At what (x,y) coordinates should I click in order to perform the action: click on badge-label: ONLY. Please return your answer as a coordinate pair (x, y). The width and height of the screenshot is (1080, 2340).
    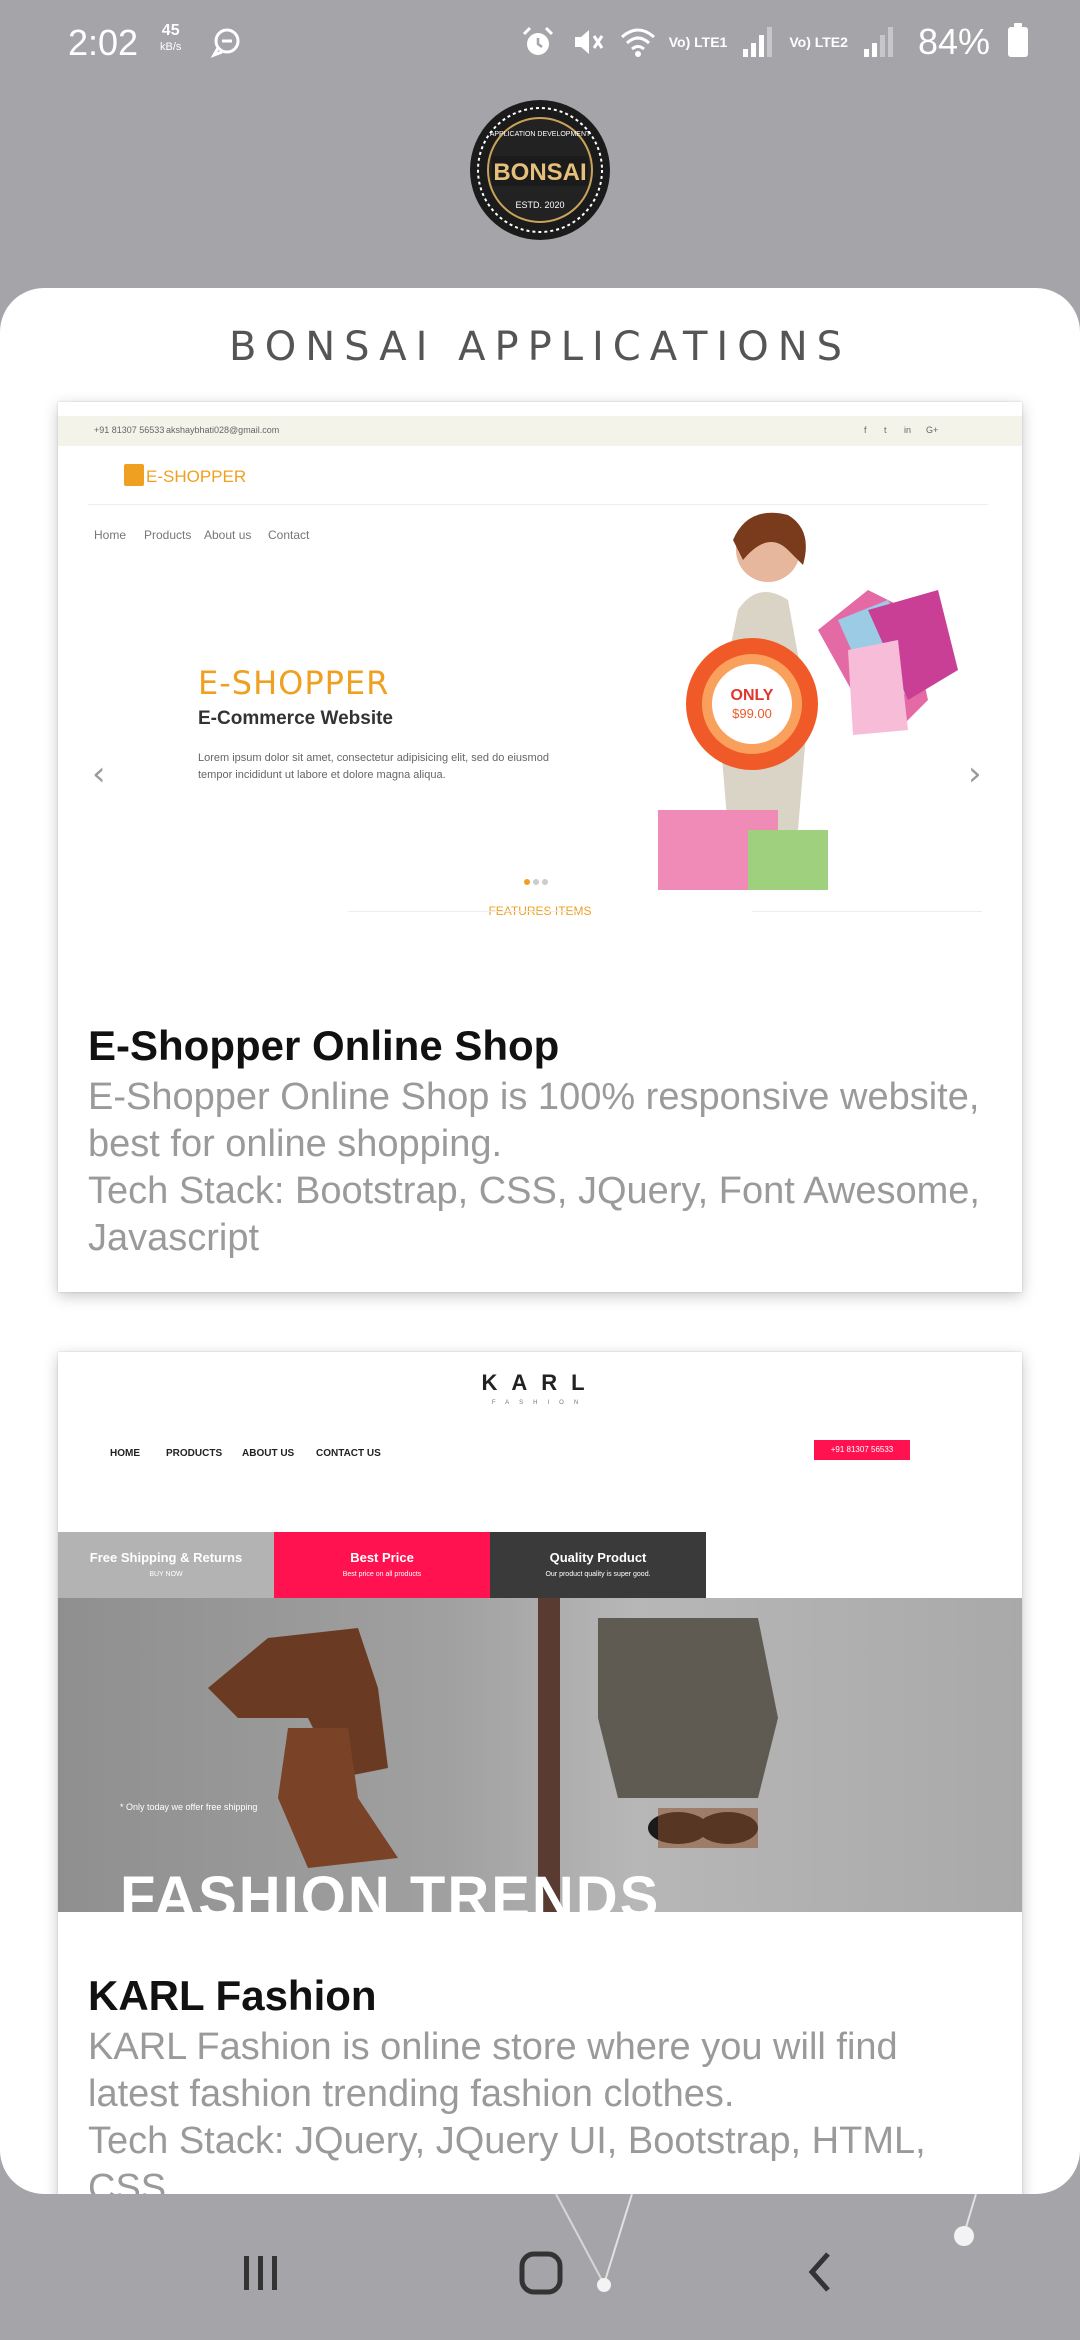
    Looking at the image, I should click on (752, 695).